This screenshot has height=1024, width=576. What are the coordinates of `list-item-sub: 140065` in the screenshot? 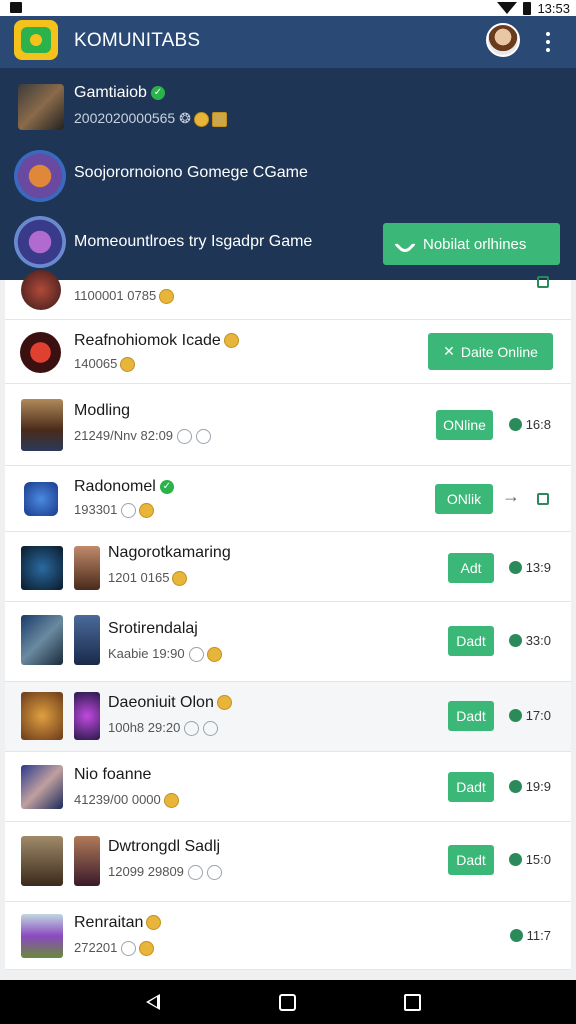 It's located at (105, 364).